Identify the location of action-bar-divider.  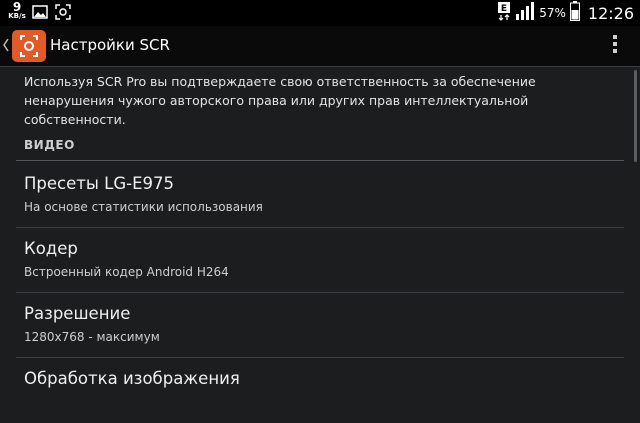
(320, 66).